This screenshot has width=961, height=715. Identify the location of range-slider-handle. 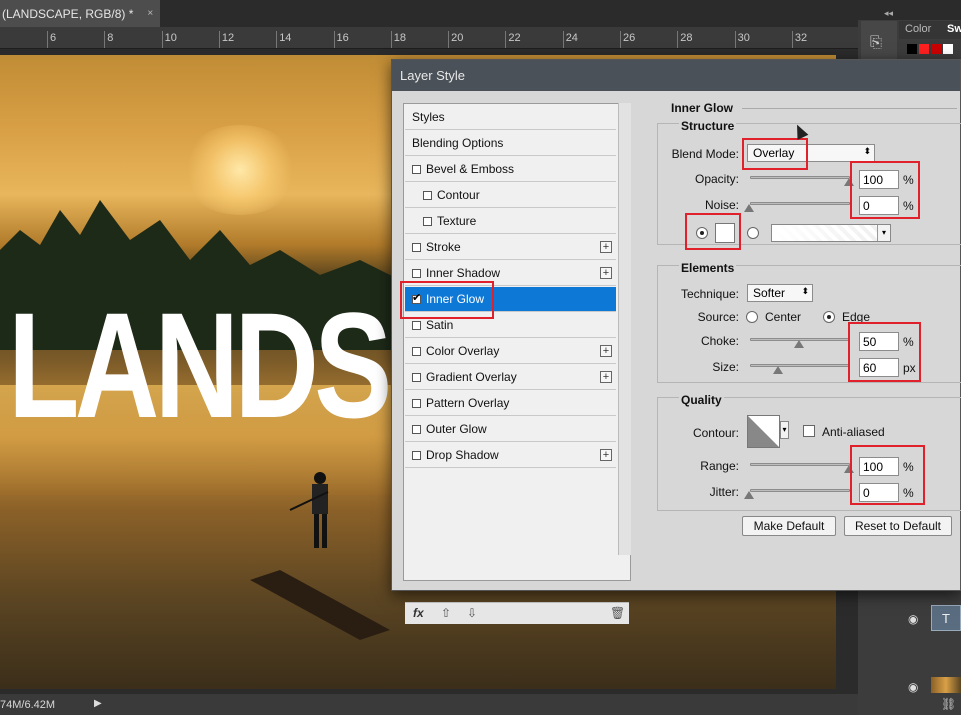
(849, 469).